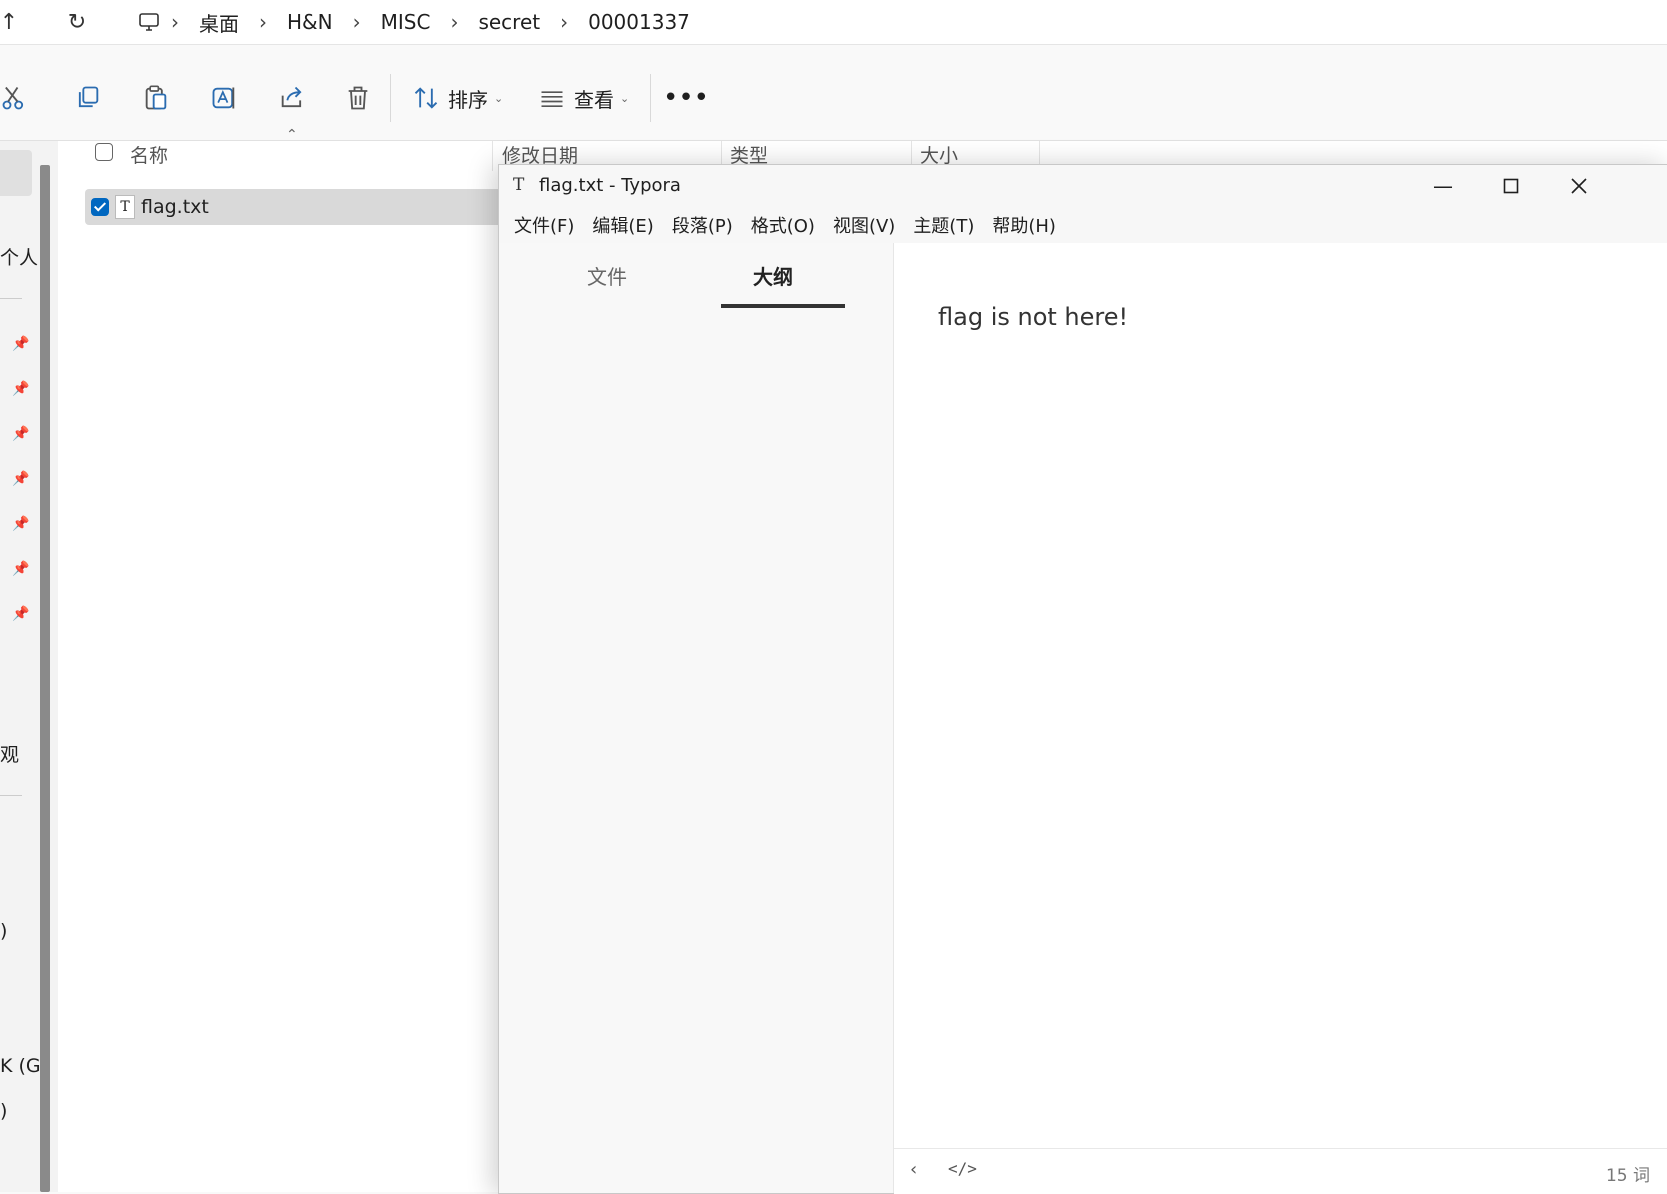  Describe the element at coordinates (406, 22) in the screenshot. I see `breadcrumb-misc: MISC` at that location.